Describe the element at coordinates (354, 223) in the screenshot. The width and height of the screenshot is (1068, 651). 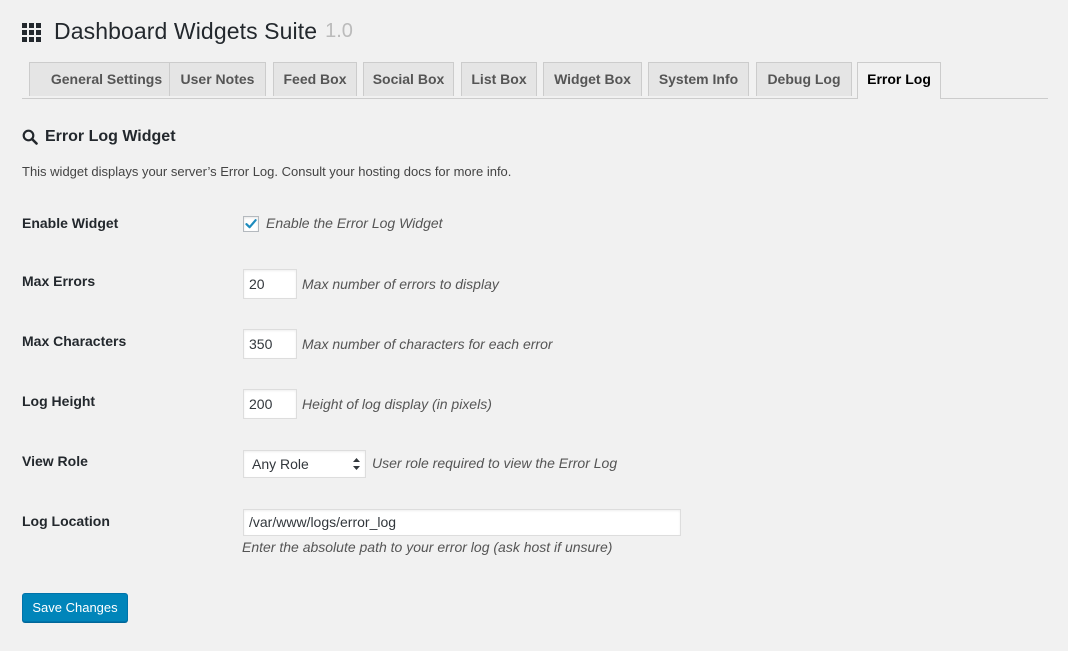
I see `enable-widget-checkbox-label: Enable the Error Log Widget` at that location.